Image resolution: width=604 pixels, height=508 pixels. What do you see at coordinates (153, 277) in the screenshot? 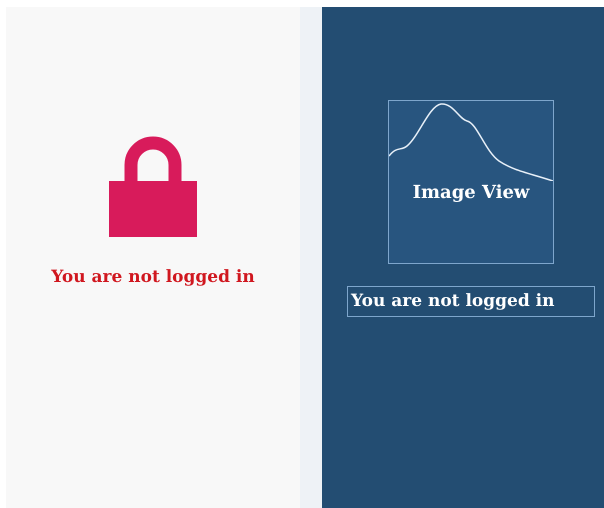
I see `status-message: You are not logged in` at bounding box center [153, 277].